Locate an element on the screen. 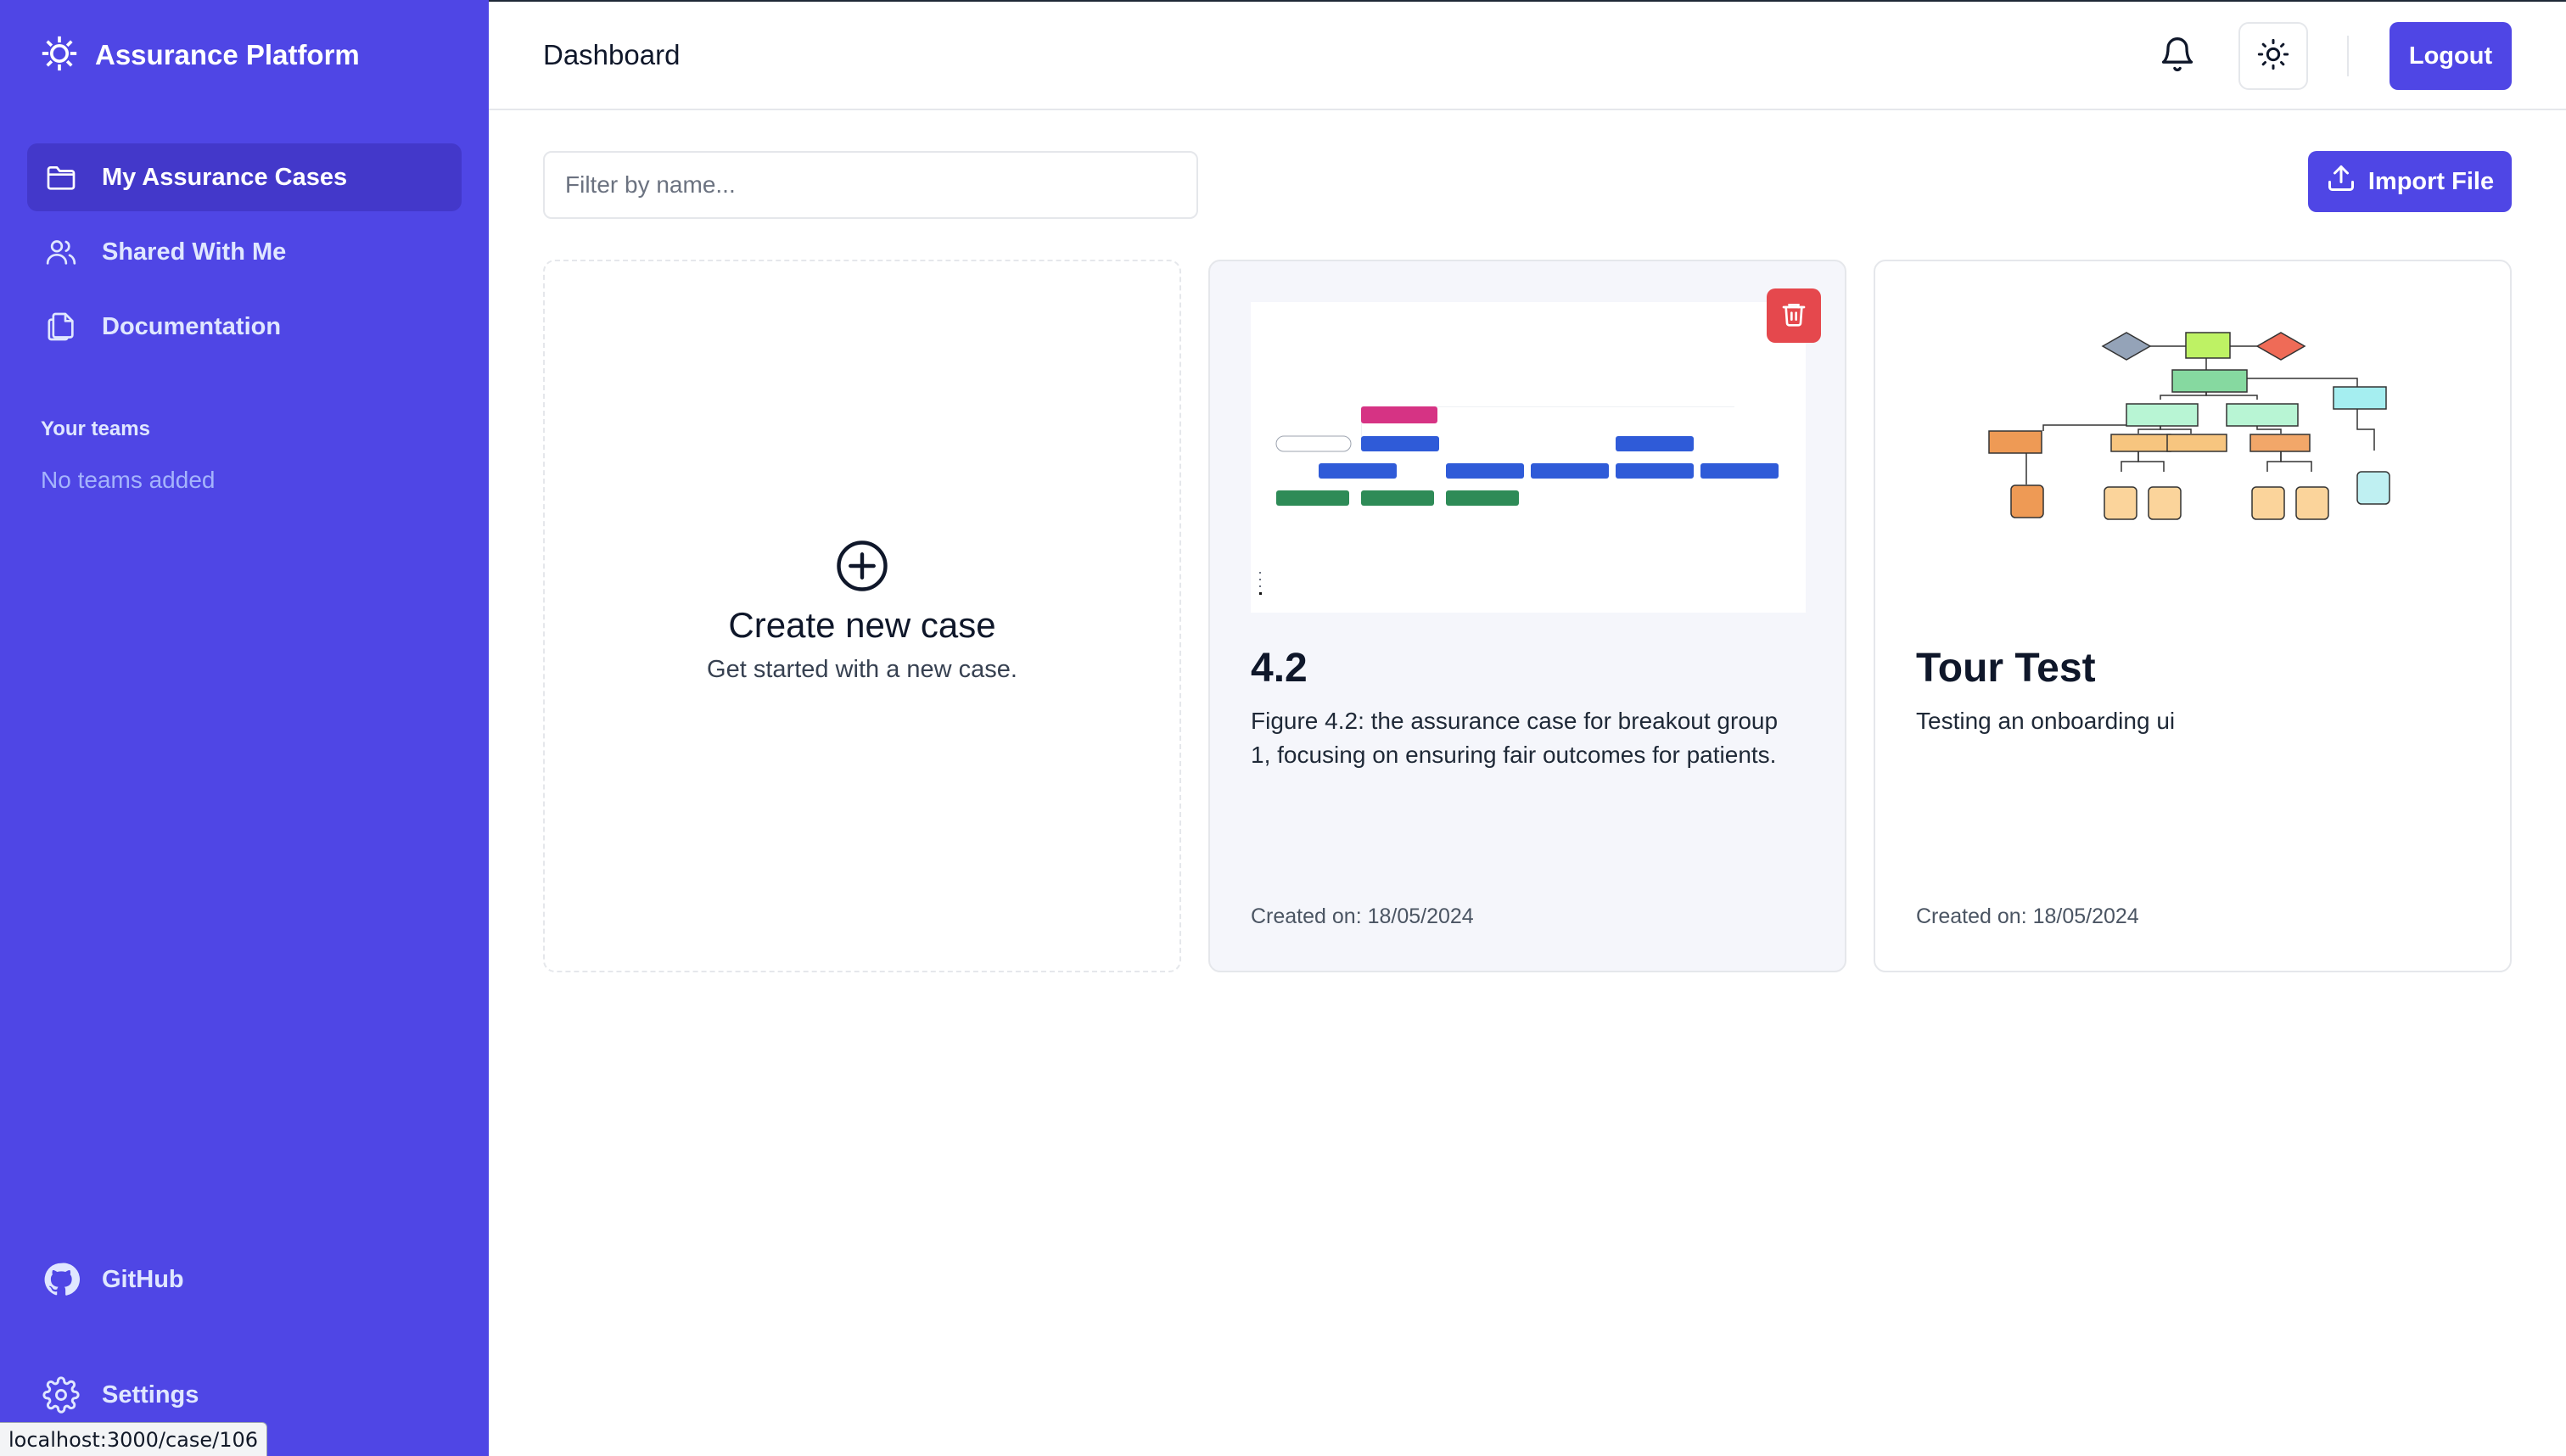  theme-toggle-button is located at coordinates (2273, 56).